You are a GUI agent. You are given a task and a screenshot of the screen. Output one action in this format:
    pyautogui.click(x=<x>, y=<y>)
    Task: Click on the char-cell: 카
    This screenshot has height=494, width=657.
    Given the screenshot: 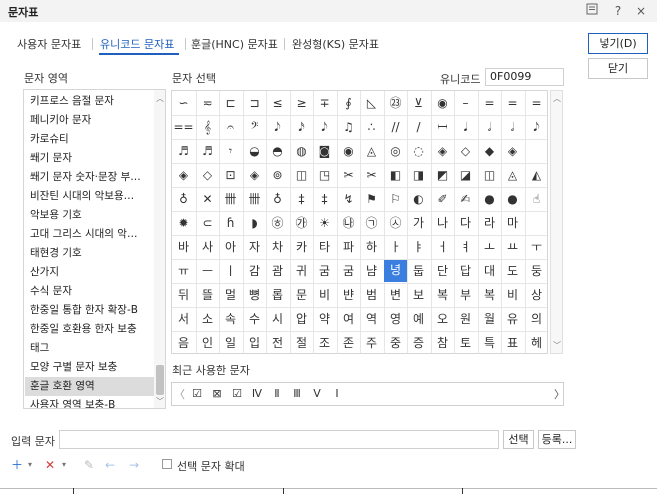 What is the action you would take?
    pyautogui.click(x=301, y=247)
    